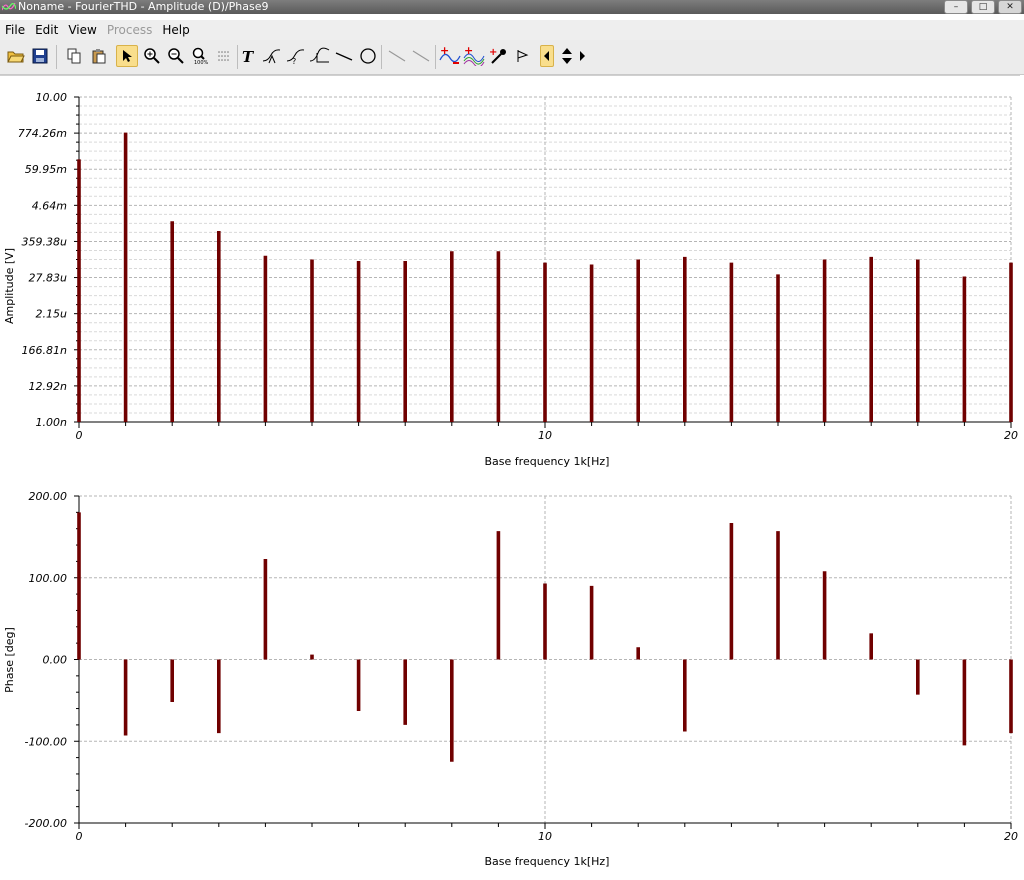 The width and height of the screenshot is (1024, 880). What do you see at coordinates (51, 314) in the screenshot?
I see `y-tick-label: 2.15u` at bounding box center [51, 314].